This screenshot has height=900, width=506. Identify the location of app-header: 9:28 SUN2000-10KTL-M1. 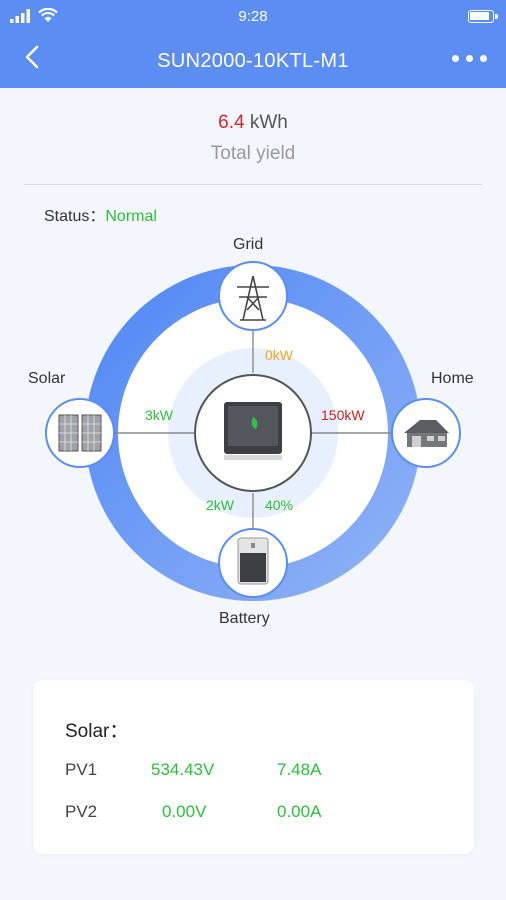
(253, 44).